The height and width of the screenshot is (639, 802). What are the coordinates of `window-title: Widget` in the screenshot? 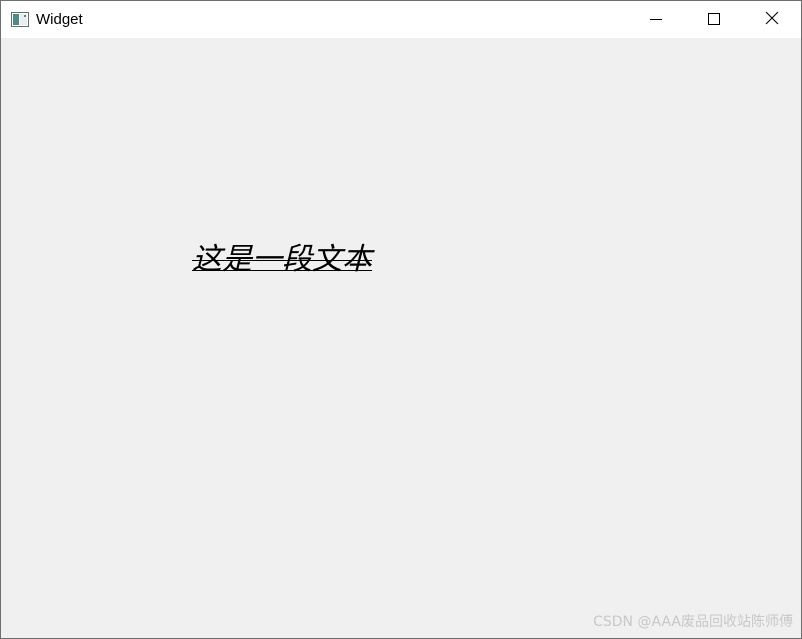 It's located at (59, 19).